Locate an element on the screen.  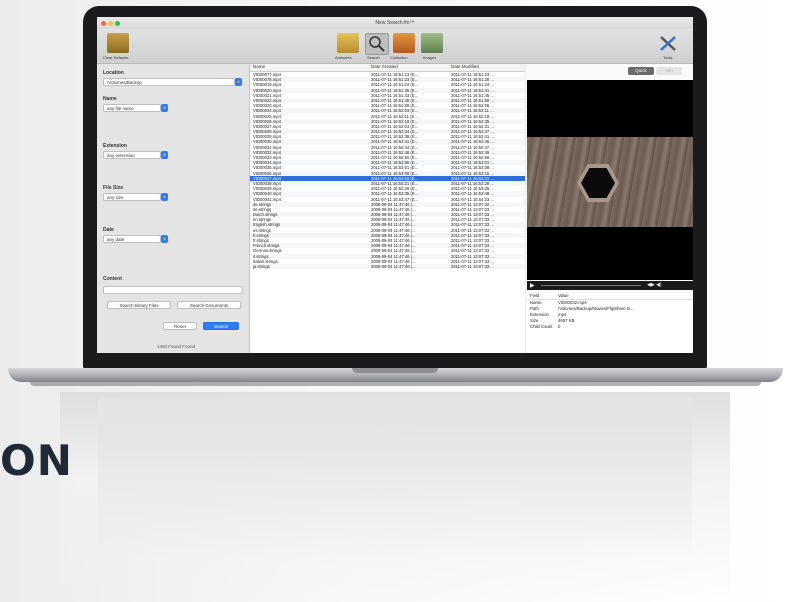
toolbar-item-search: Search is located at coordinates (373, 57).